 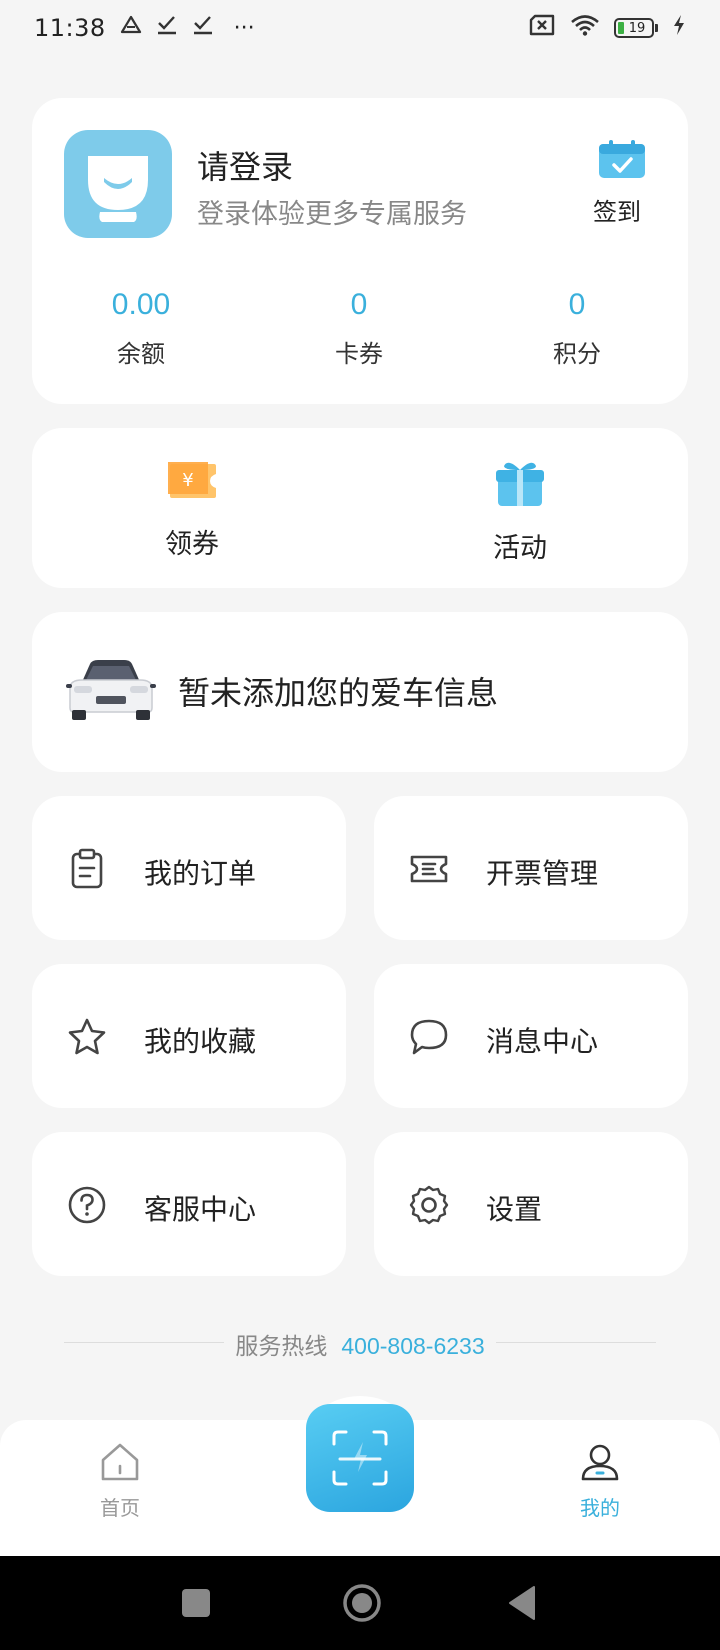 I want to click on stat-label: 余额, so click(x=141, y=354).